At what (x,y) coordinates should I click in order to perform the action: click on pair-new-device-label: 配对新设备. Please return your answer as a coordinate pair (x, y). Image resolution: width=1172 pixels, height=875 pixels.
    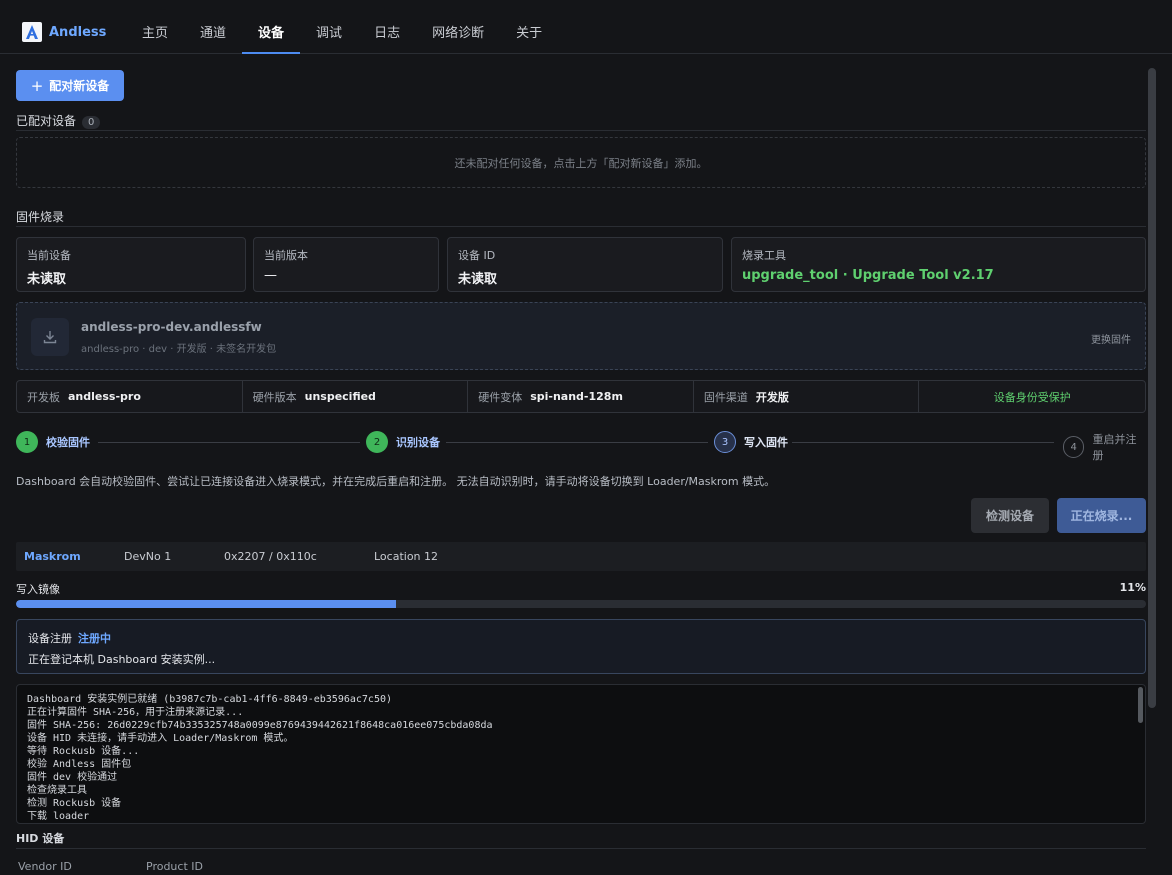
    Looking at the image, I should click on (79, 86).